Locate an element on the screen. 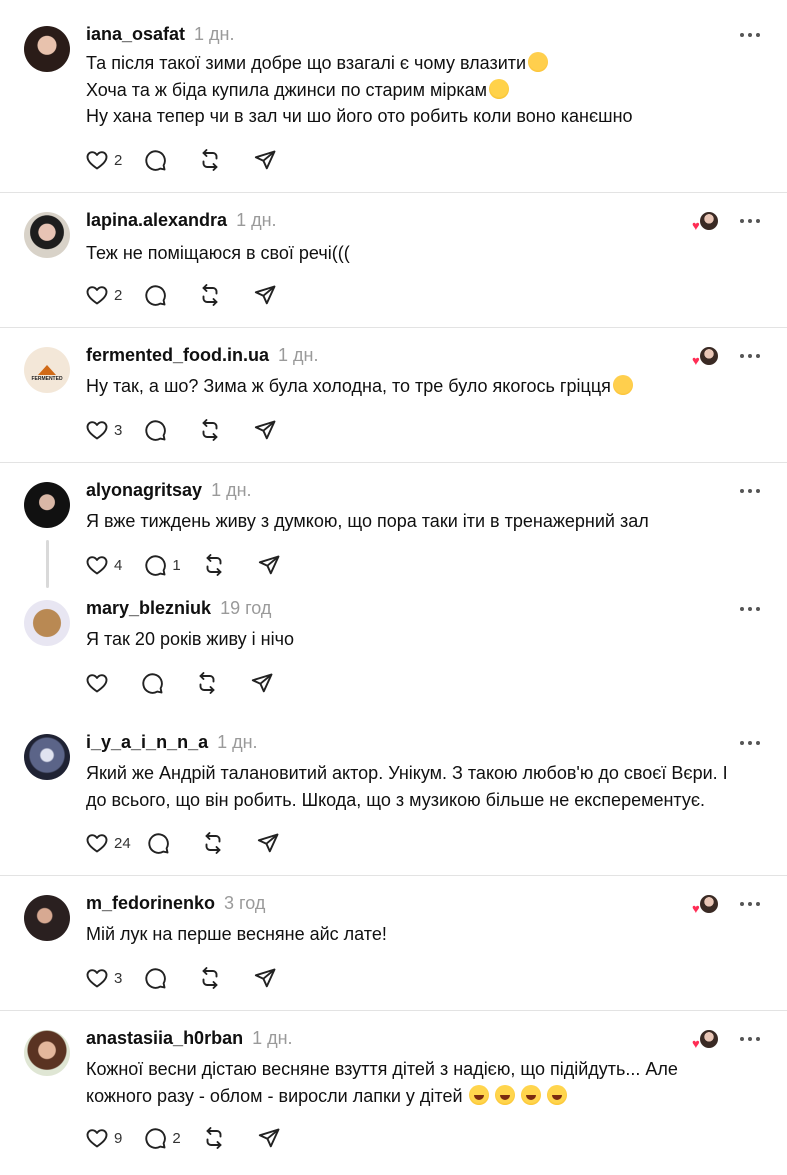 The image size is (787, 1175). username: mary_blezniuk is located at coordinates (148, 608).